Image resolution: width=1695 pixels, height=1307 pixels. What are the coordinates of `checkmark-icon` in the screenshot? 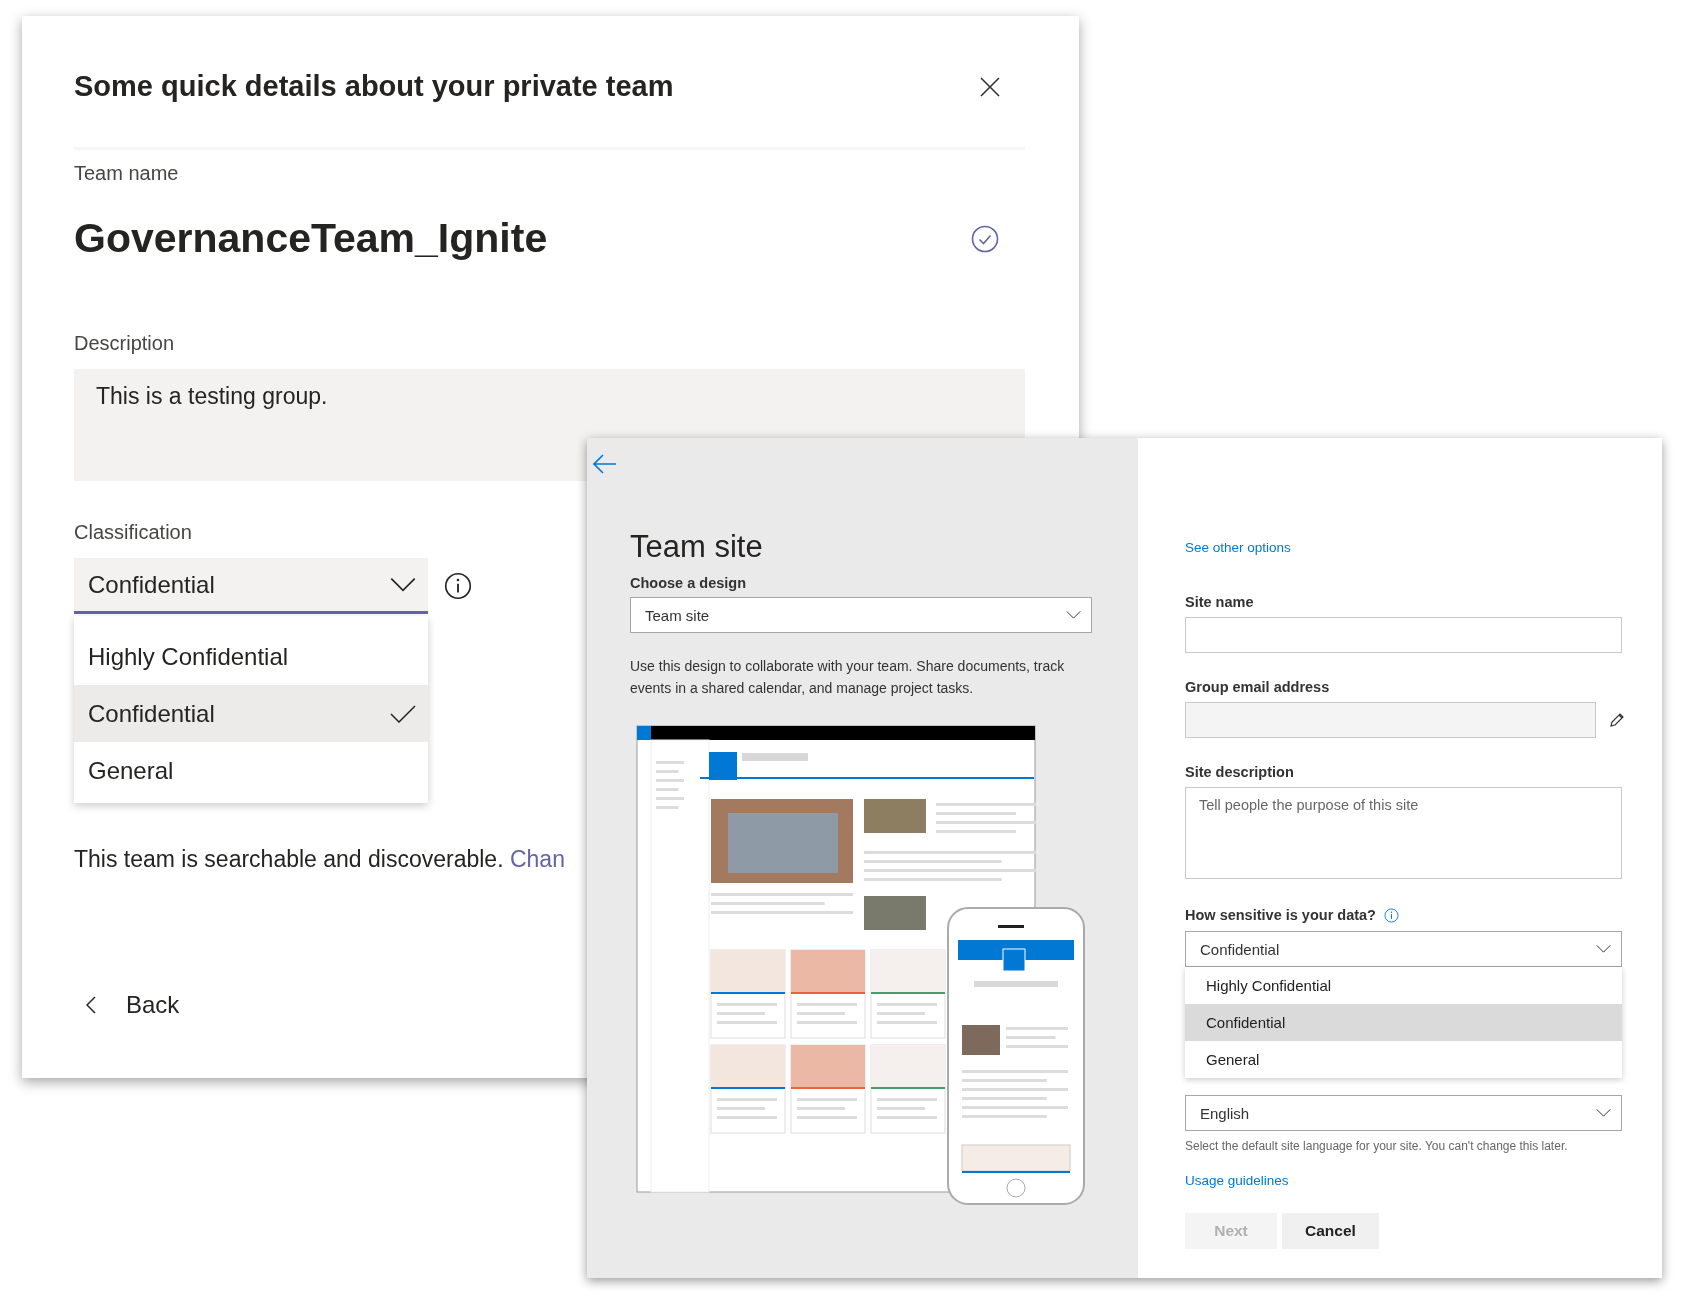 It's located at (403, 713).